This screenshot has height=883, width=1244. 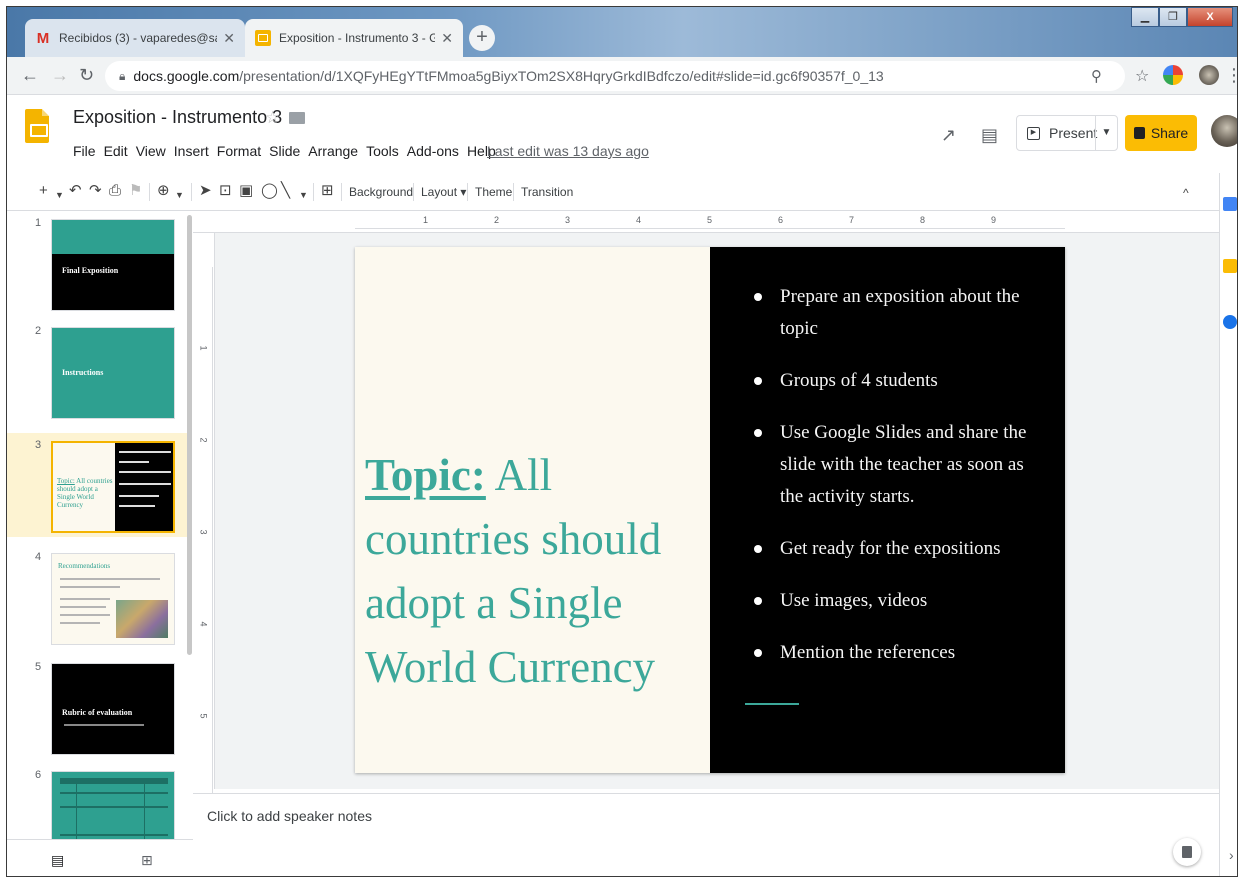 I want to click on bullet-item: Groups of 4 students, so click(x=895, y=381).